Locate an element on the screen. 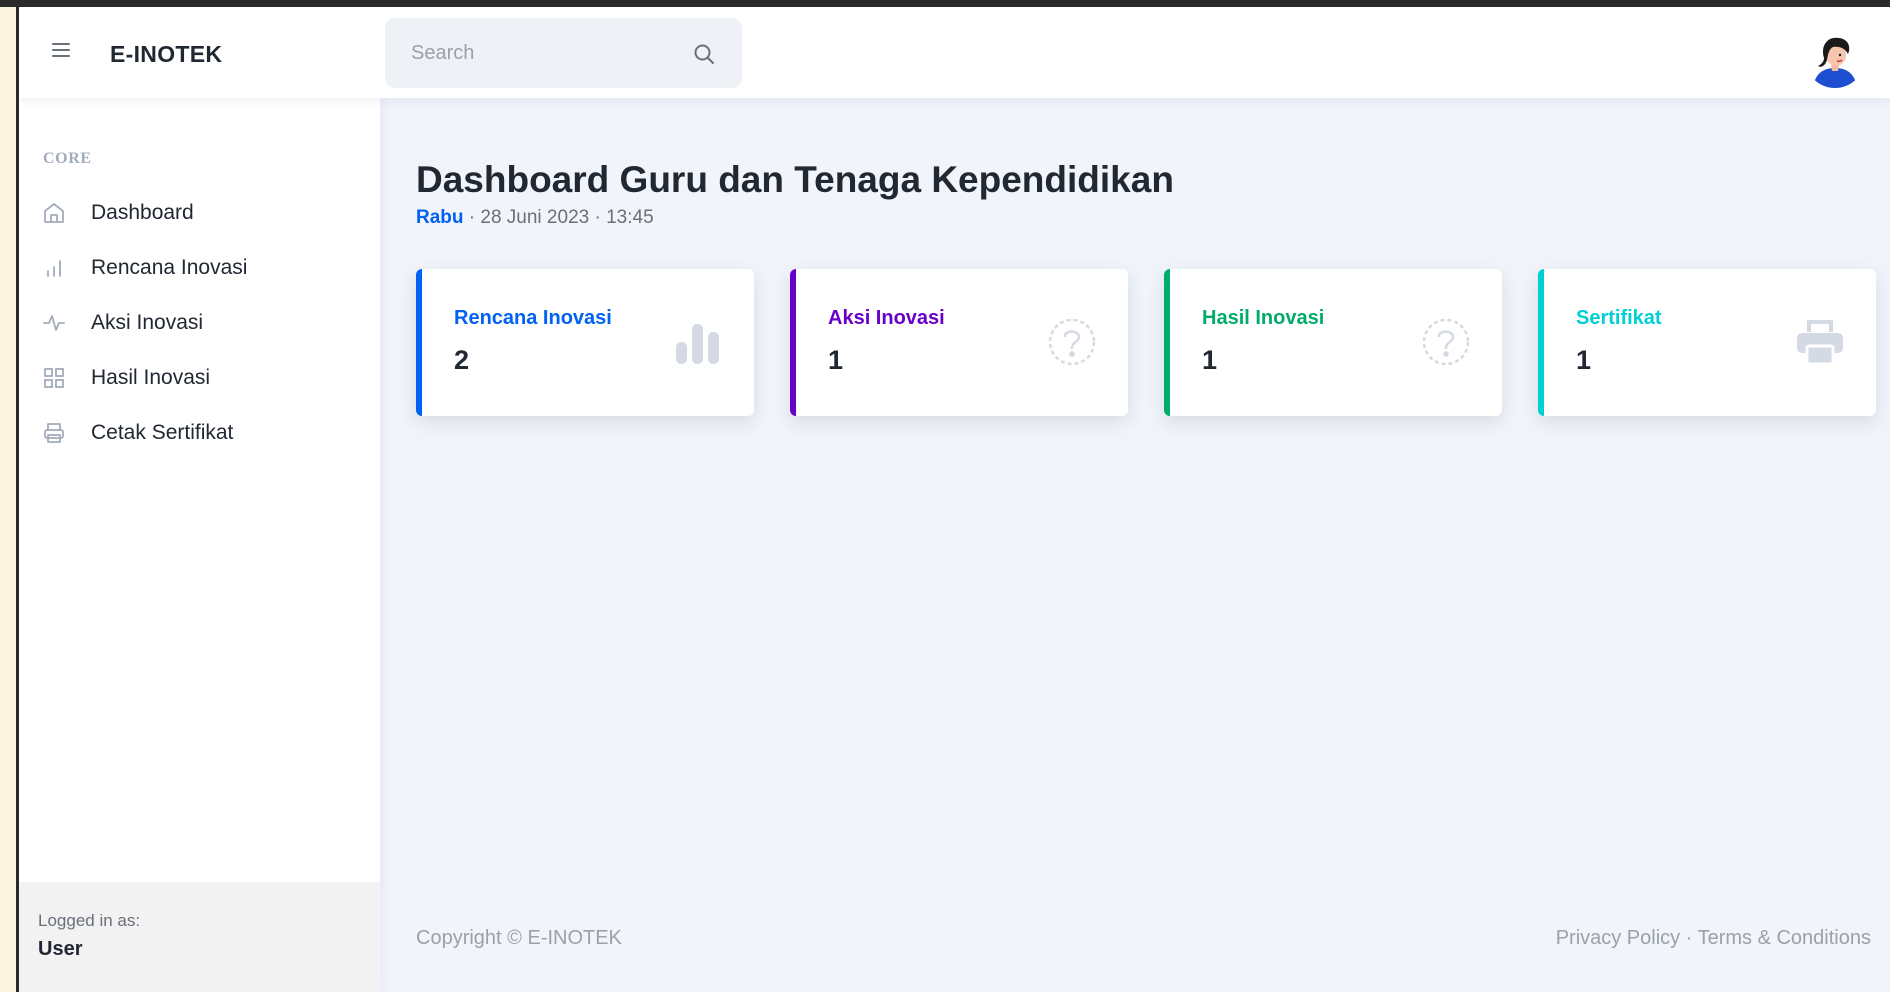 The image size is (1890, 992). card-rencana-inovasi: Rencana Inovasi 2 is located at coordinates (585, 342).